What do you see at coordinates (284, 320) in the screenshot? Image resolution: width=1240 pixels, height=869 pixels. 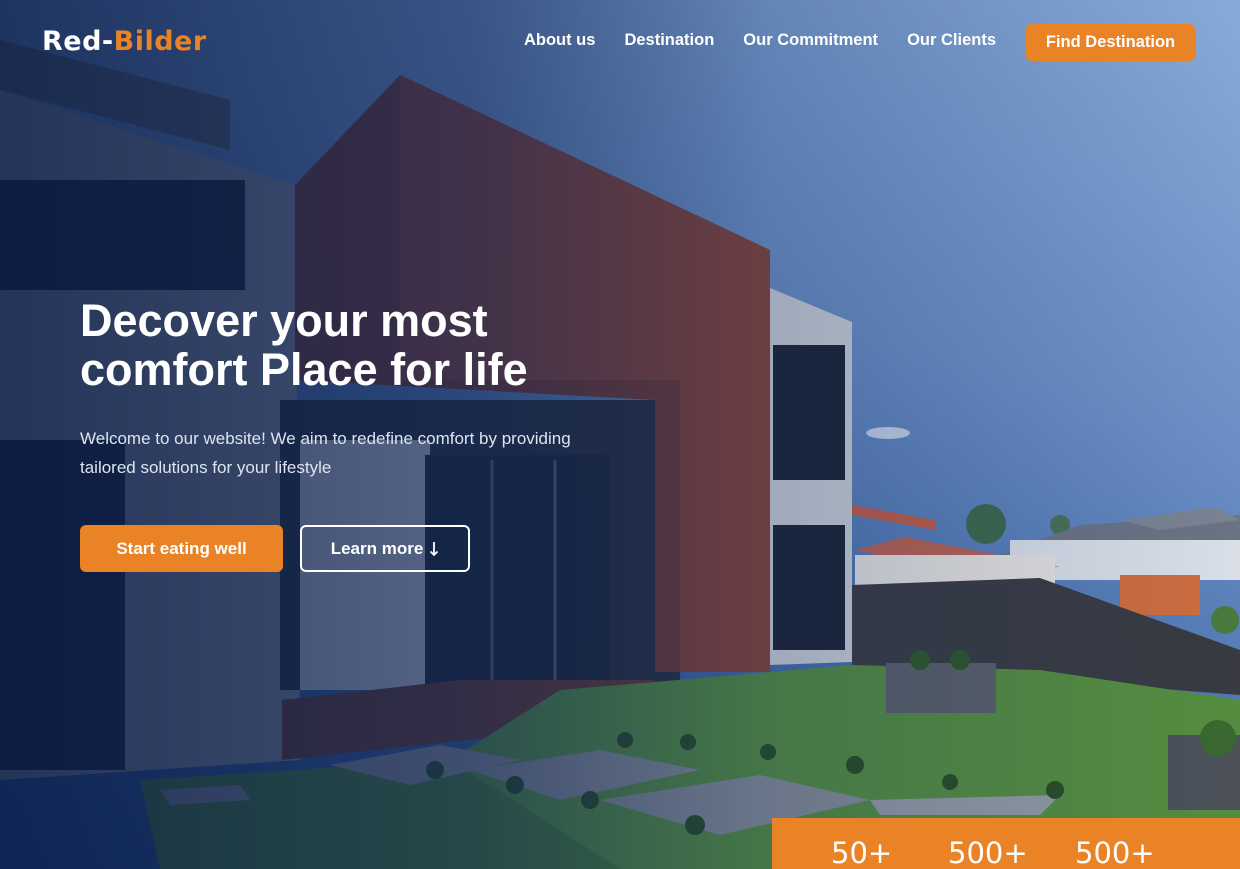 I see `hero-title-line1: Decover your most` at bounding box center [284, 320].